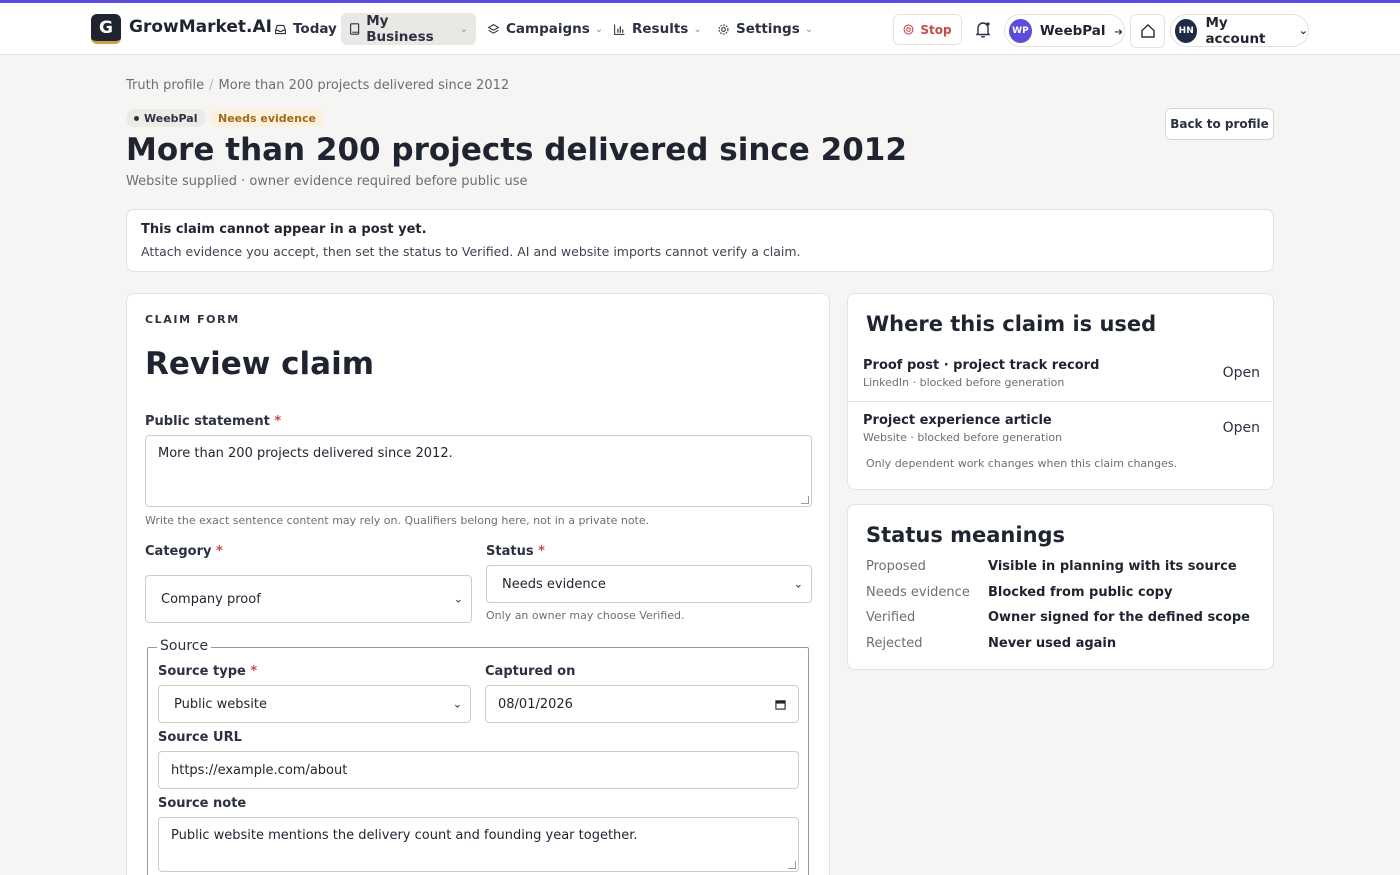 Image resolution: width=1400 pixels, height=875 pixels. What do you see at coordinates (280, 29) in the screenshot?
I see `inbox-icon` at bounding box center [280, 29].